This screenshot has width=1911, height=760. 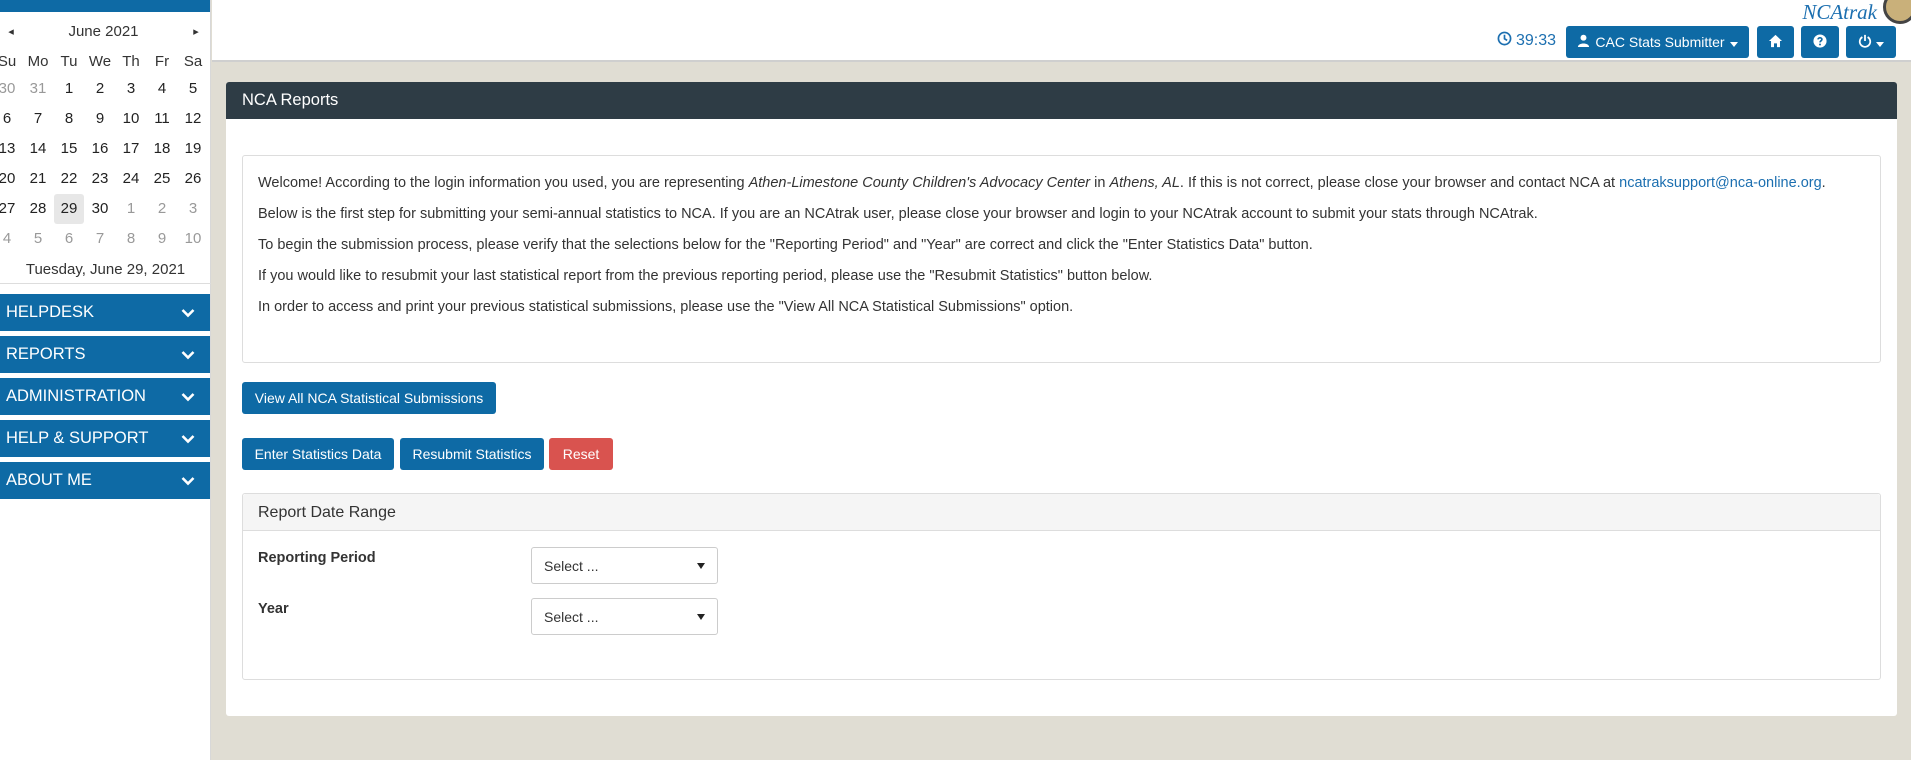 I want to click on calendar-month-label: June 2021, so click(x=103, y=31).